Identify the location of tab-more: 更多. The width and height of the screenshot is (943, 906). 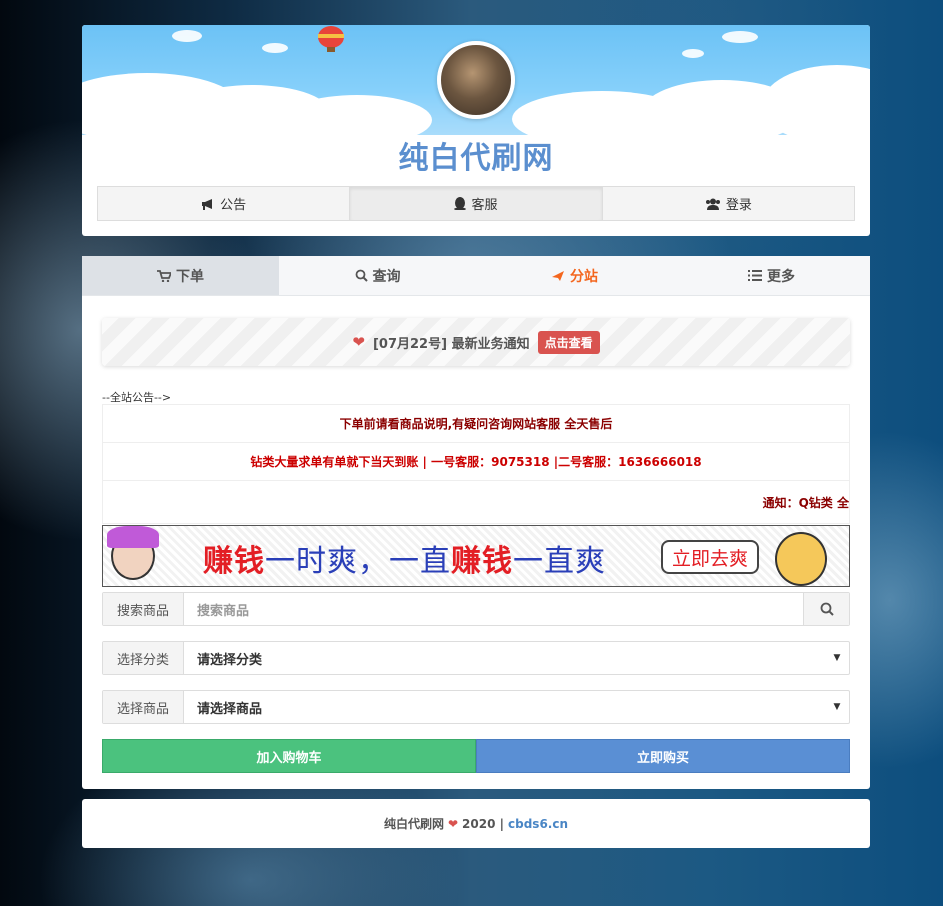
(771, 275).